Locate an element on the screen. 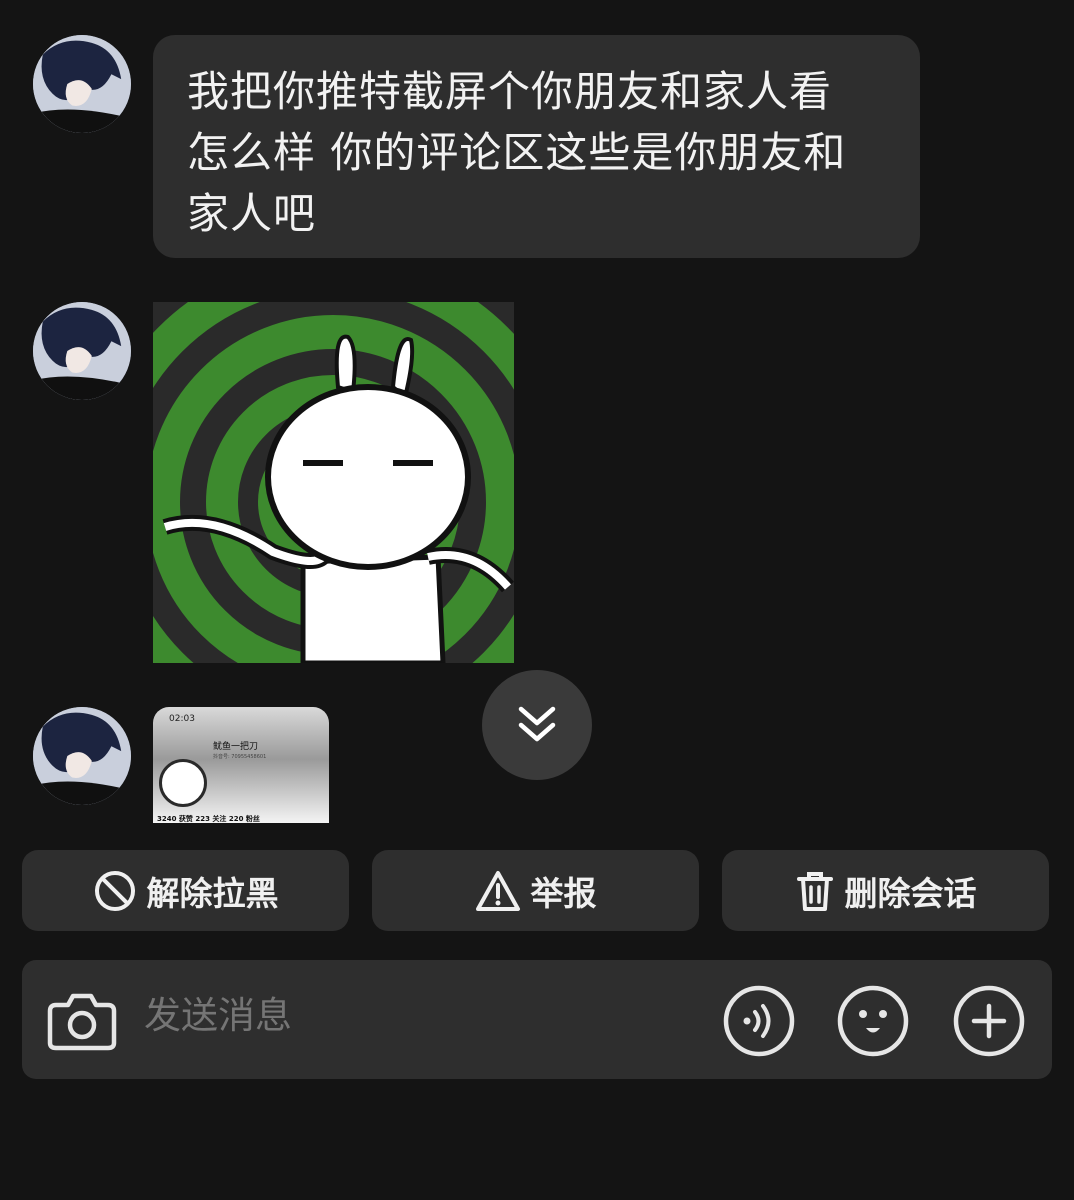 The image size is (1074, 1200). message-line: 怎么样 你的评论区这些是你朋友和 is located at coordinates (517, 152).